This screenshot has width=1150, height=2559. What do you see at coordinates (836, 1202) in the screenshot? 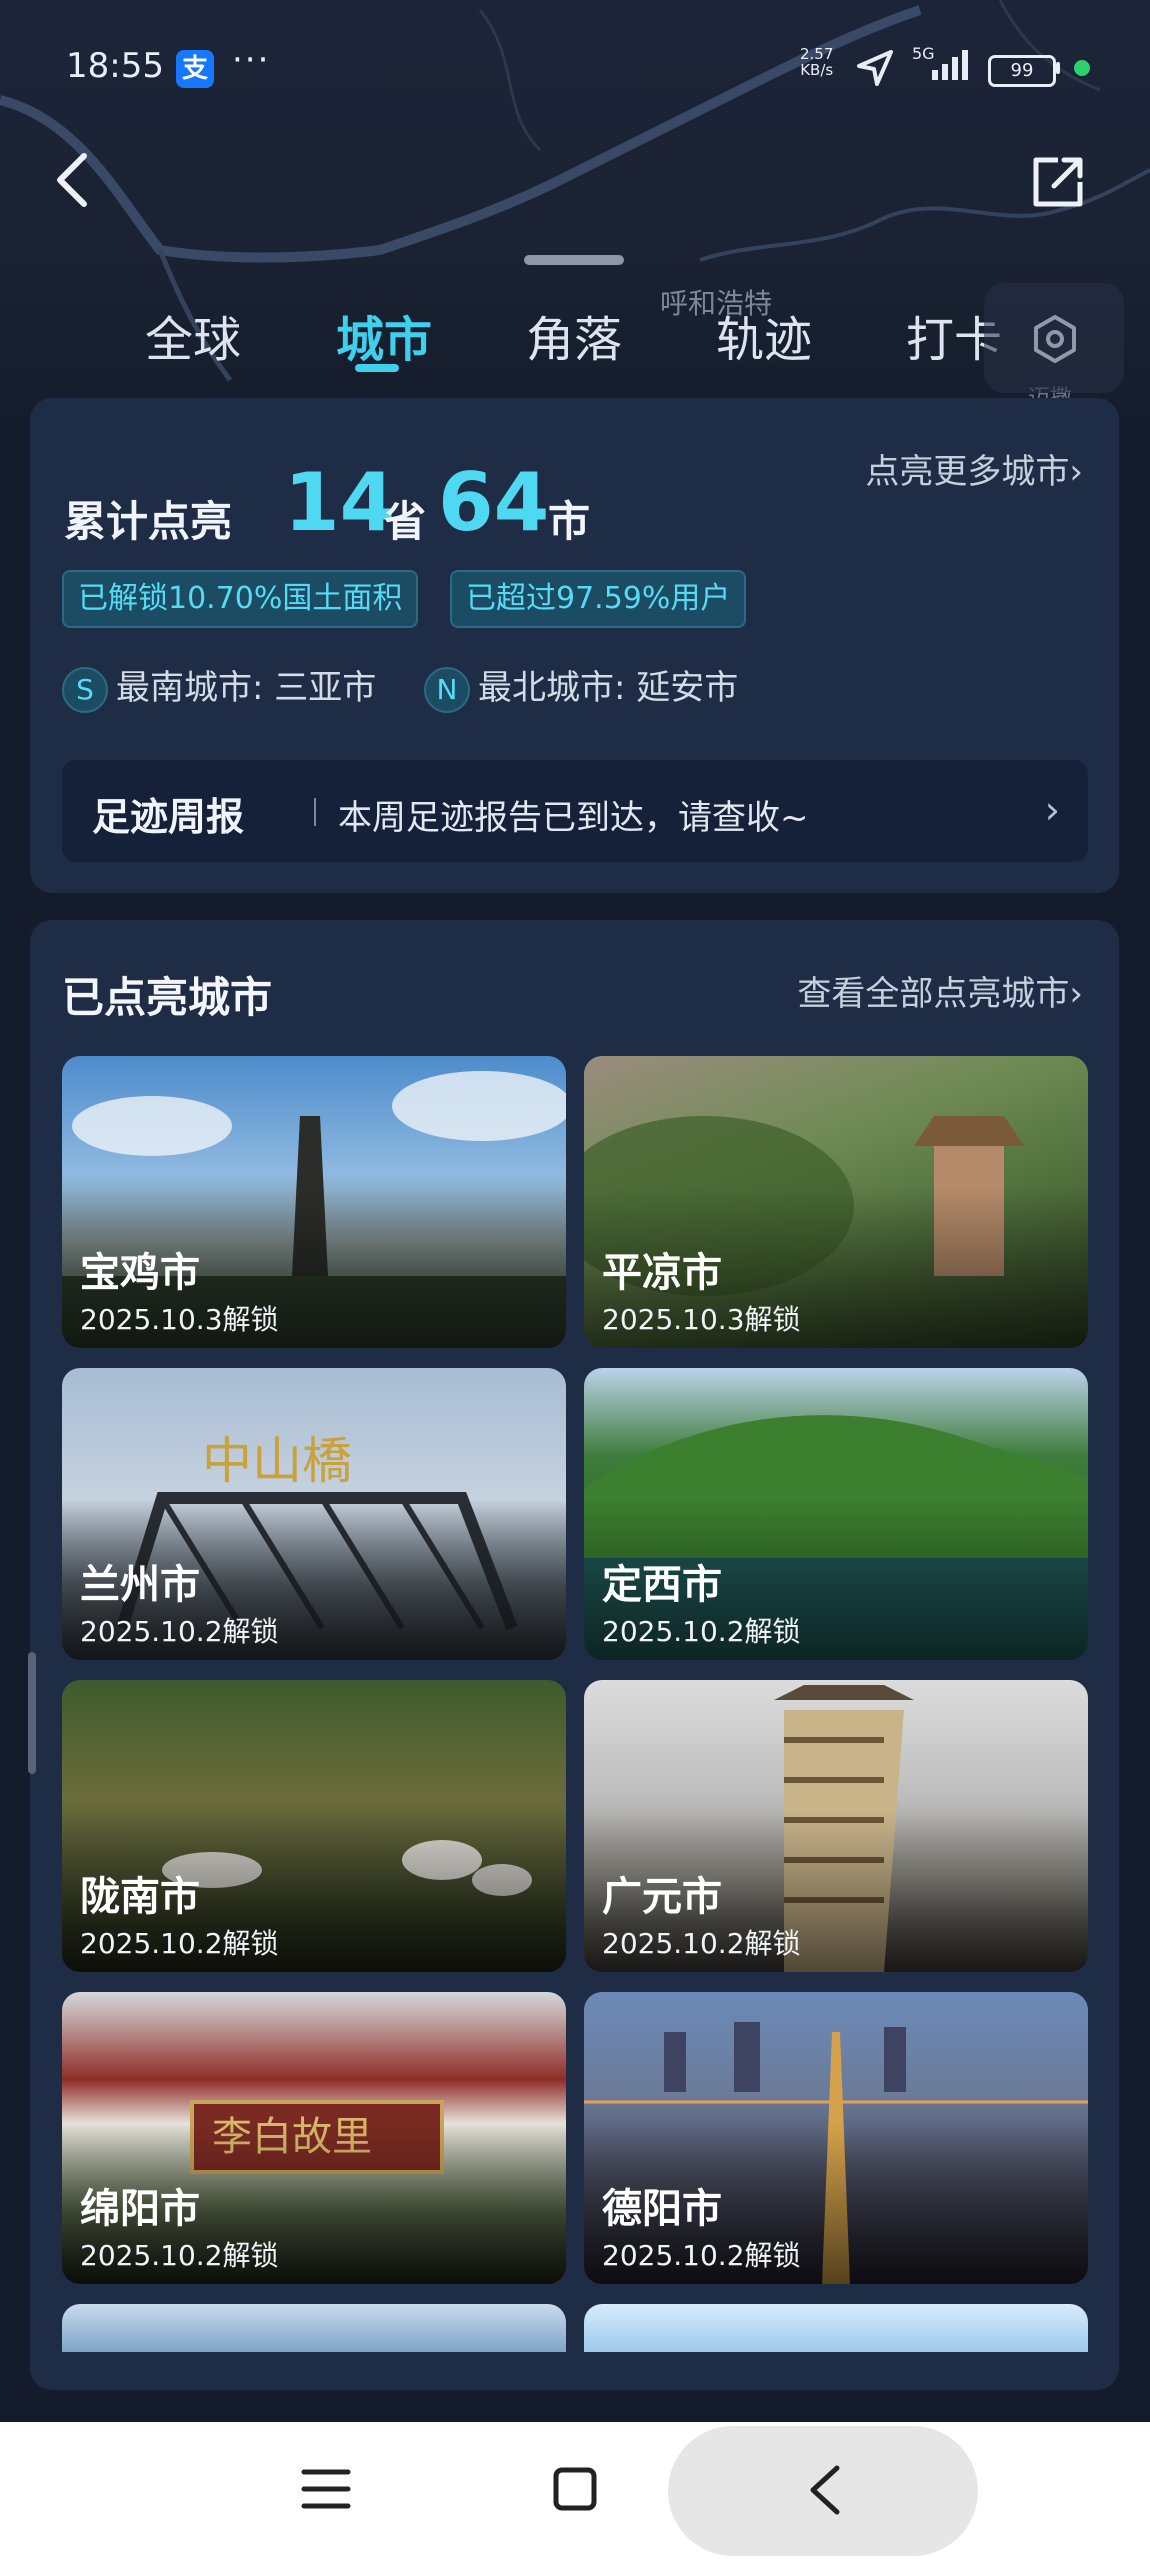
I see `city-card-pingliang: 平凉市 2025.10.3解锁` at bounding box center [836, 1202].